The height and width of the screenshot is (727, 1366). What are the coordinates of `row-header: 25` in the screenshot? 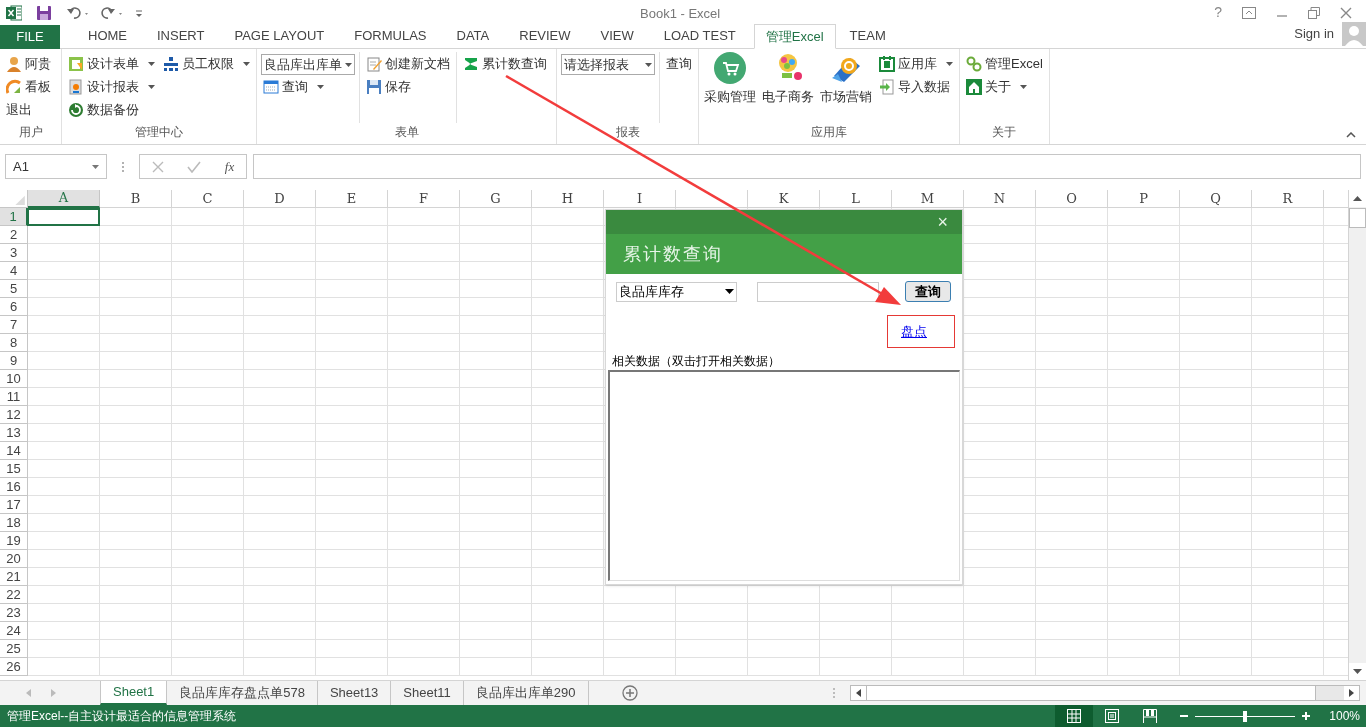 It's located at (14, 649).